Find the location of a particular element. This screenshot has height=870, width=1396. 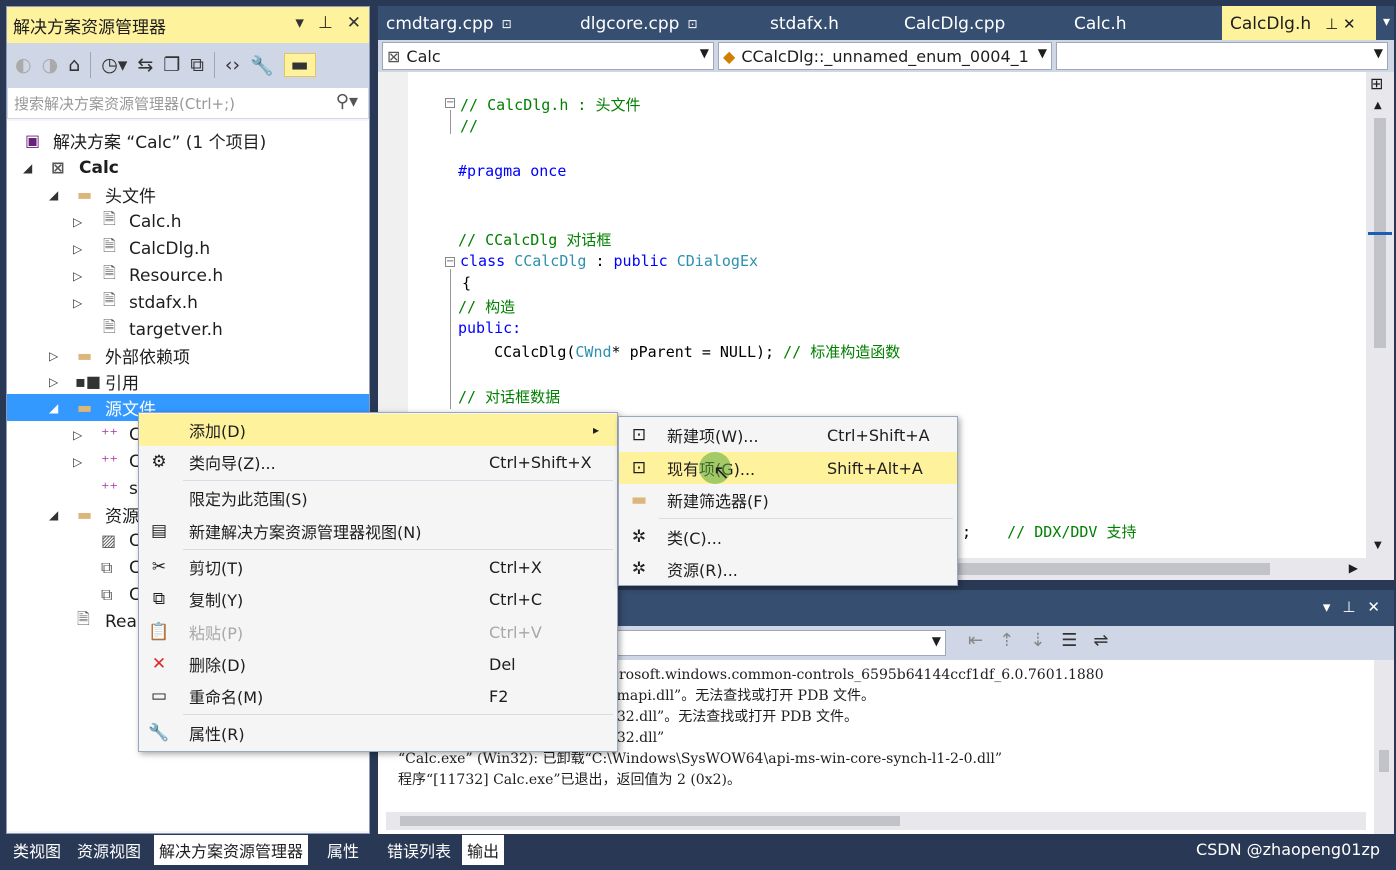

tree-item-external-deps: ▷ ▬ 外部依赖项 is located at coordinates (188, 355).